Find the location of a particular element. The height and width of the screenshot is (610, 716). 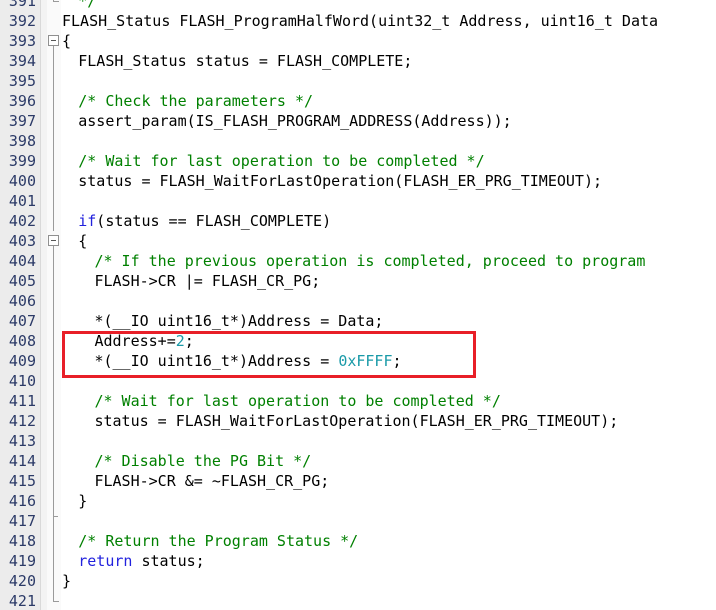

code-line: 403 { is located at coordinates (358, 241).